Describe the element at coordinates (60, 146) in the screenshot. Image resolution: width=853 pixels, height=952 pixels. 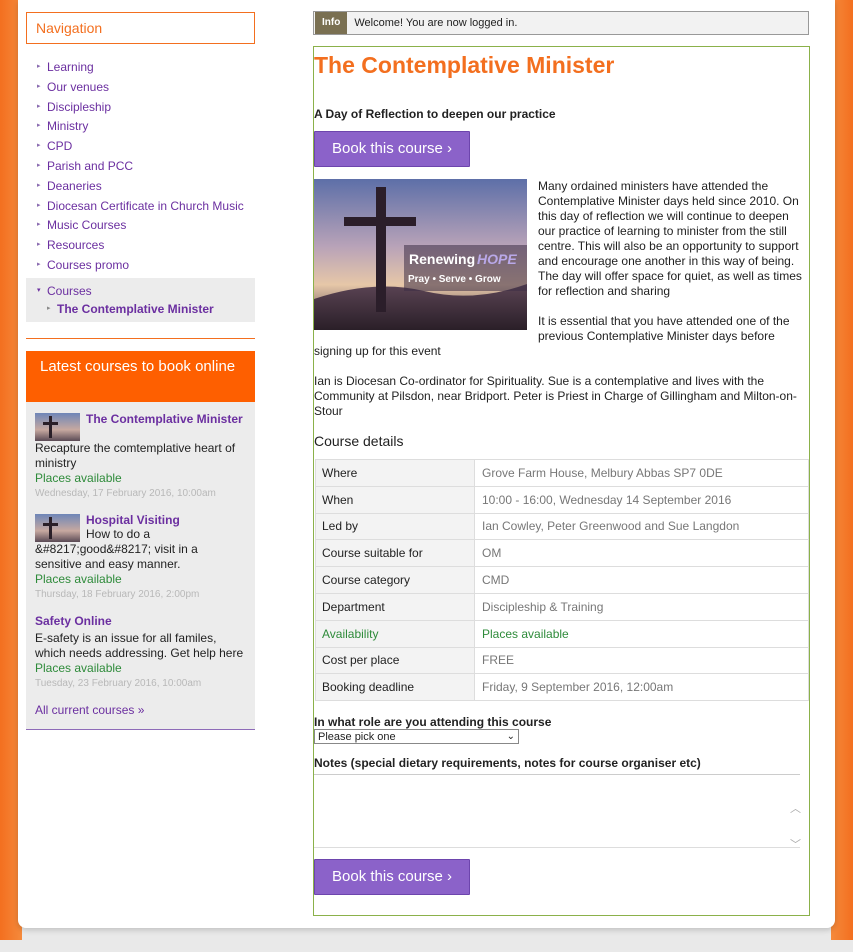
I see `nav-item-label: CPD` at that location.